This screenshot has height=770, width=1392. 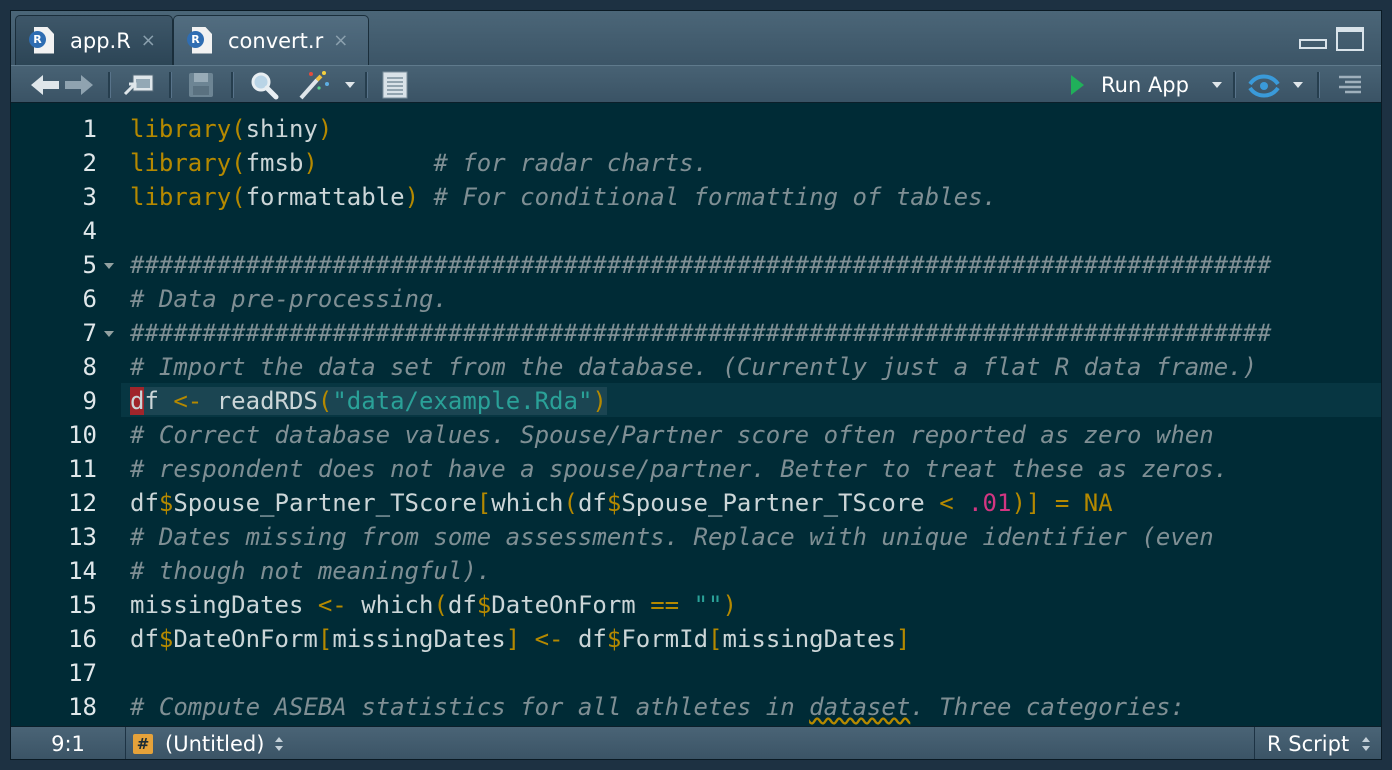 What do you see at coordinates (570, 163) in the screenshot?
I see `code-token: # for radar charts.` at bounding box center [570, 163].